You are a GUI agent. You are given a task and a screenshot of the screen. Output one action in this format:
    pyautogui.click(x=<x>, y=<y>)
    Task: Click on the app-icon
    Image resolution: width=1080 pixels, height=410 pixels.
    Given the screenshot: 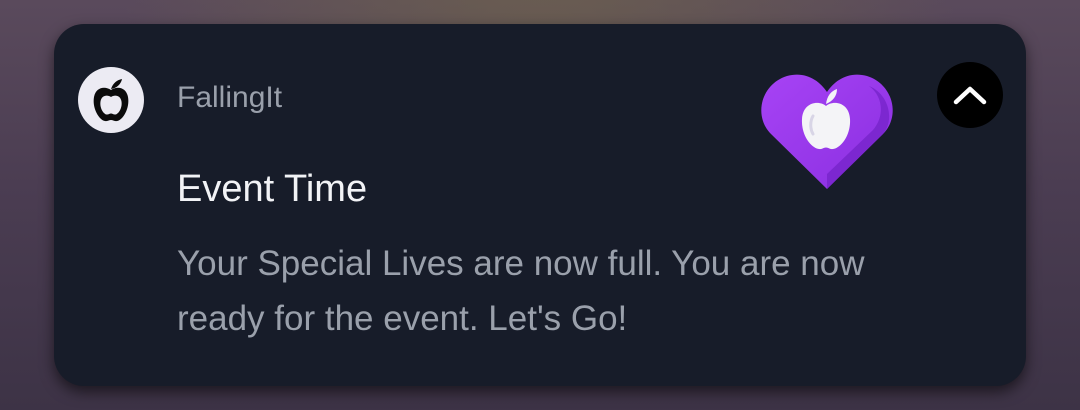 What is the action you would take?
    pyautogui.click(x=111, y=100)
    